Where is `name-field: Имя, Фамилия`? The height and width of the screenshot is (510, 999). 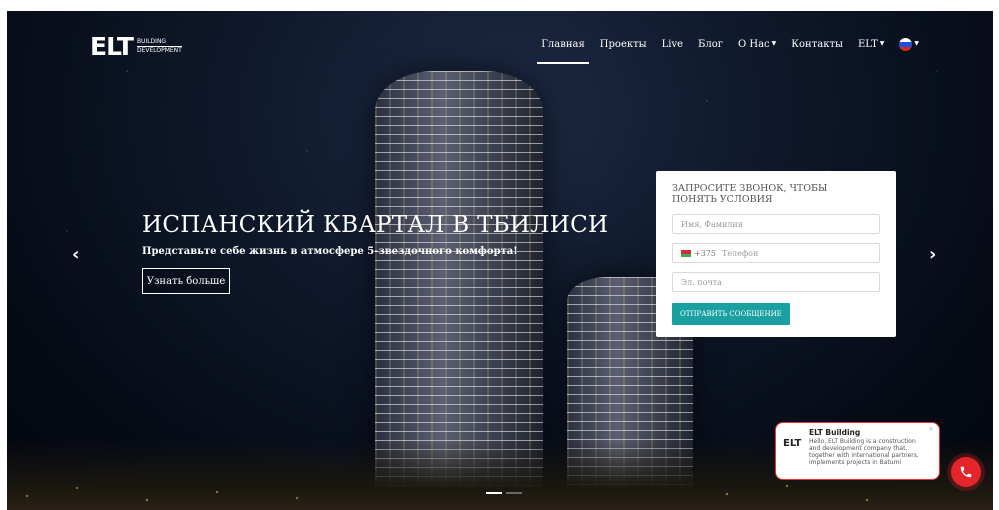
name-field: Имя, Фамилия is located at coordinates (776, 224).